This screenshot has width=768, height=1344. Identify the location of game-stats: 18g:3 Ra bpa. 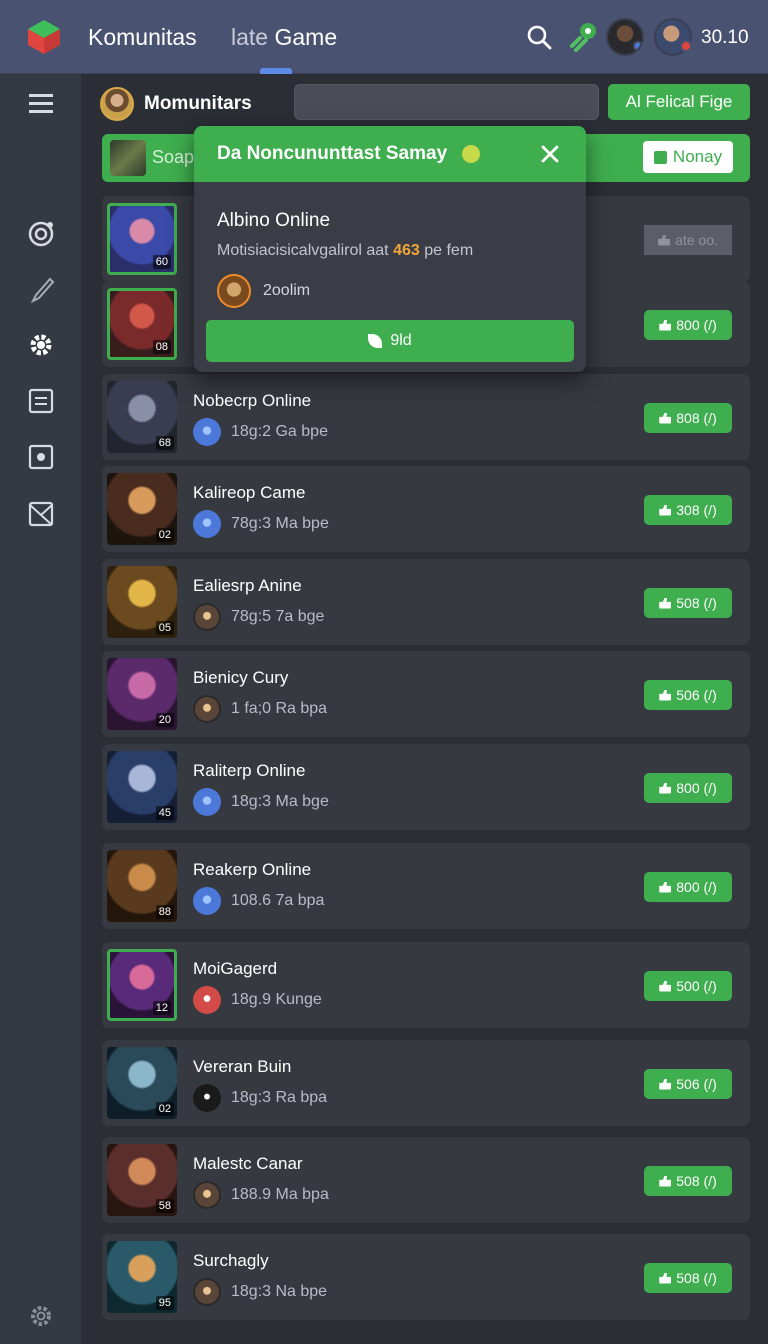
(279, 1097).